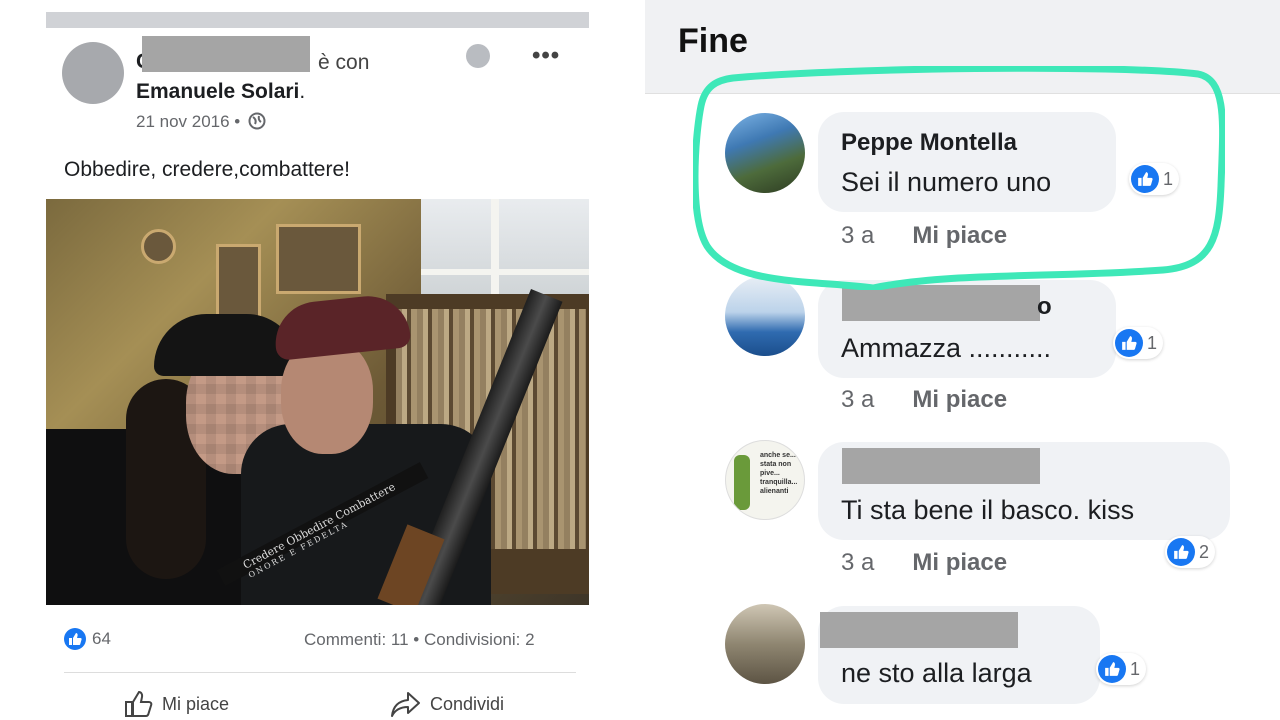  I want to click on like-count-value: 64, so click(101, 638).